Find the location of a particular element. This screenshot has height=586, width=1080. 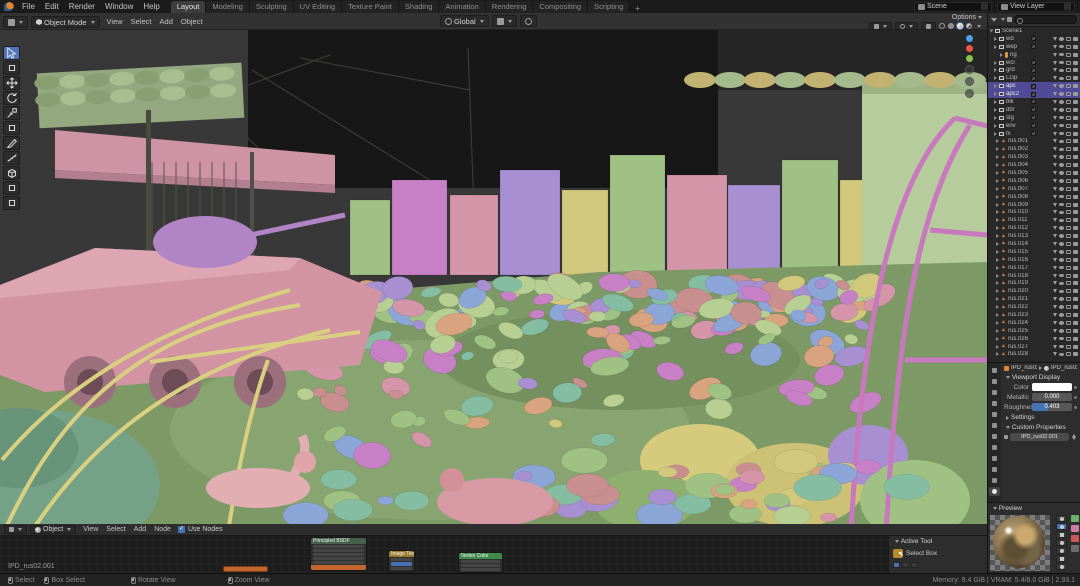

options-menu: Options is located at coordinates (967, 17).